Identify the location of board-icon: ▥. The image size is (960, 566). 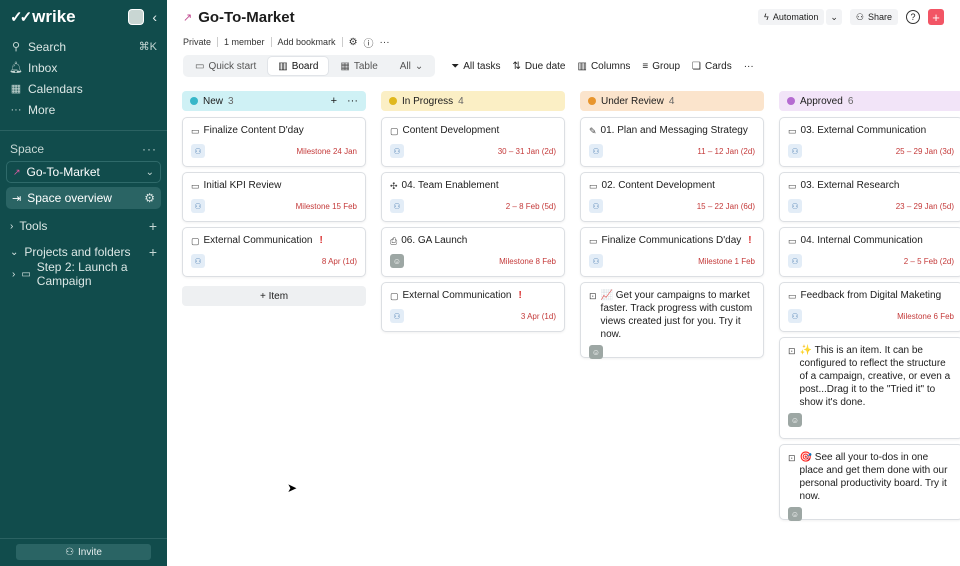
(283, 66).